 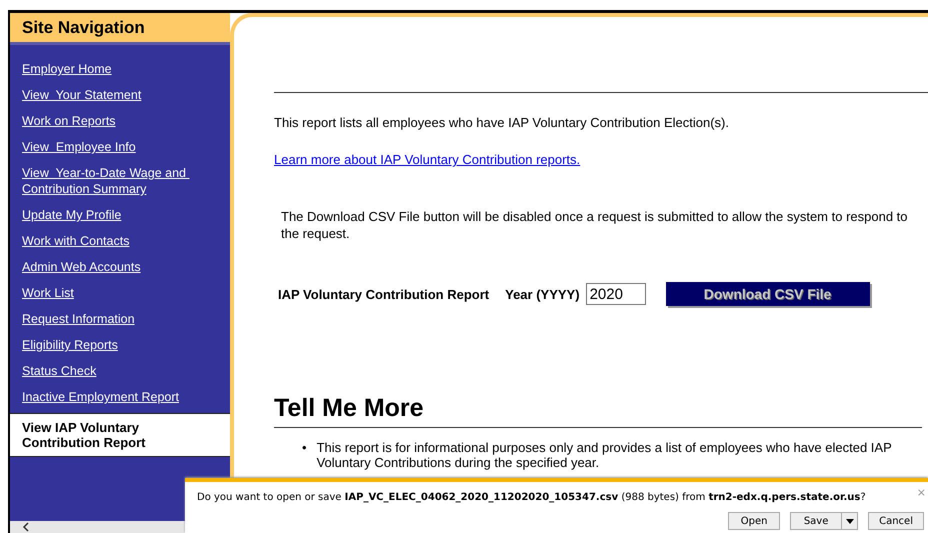 I want to click on cancel-button: Cancel, so click(x=896, y=521).